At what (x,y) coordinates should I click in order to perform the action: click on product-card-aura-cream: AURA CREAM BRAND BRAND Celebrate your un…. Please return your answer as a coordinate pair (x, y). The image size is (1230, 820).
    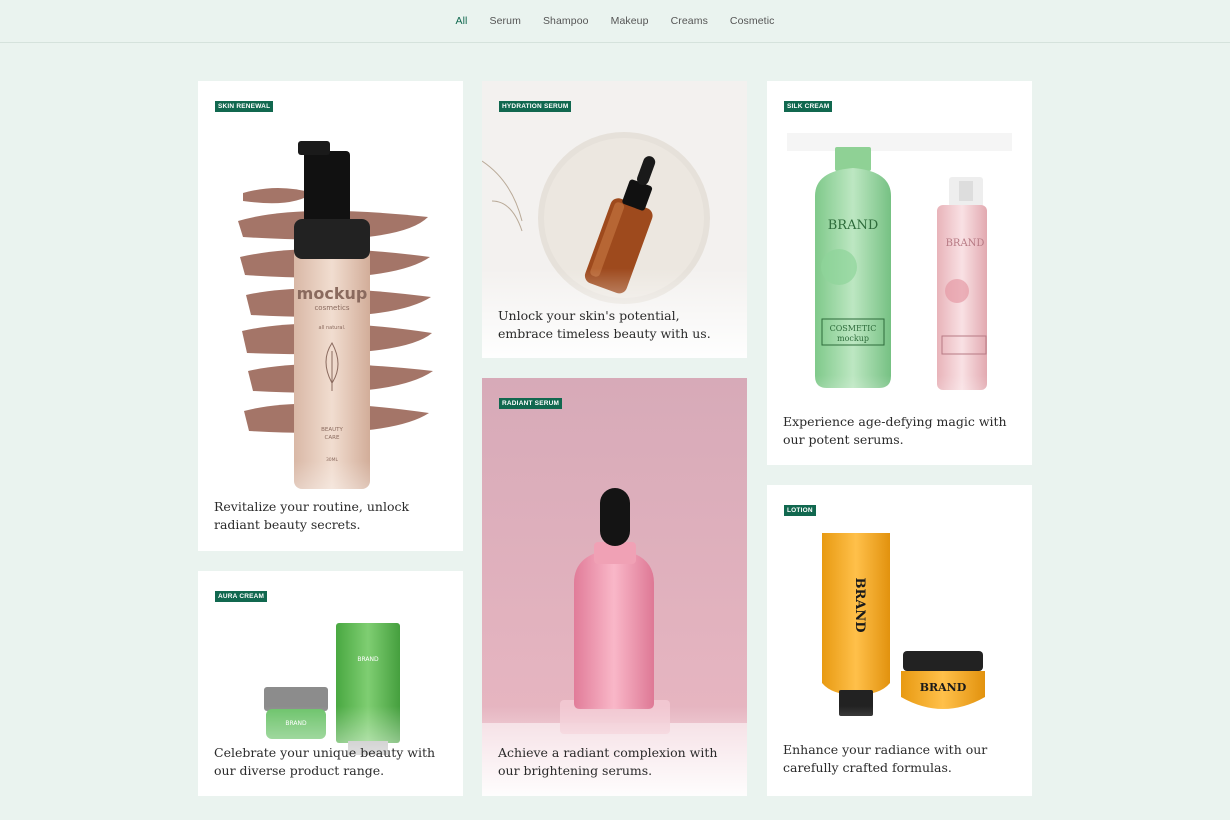
    Looking at the image, I should click on (330, 683).